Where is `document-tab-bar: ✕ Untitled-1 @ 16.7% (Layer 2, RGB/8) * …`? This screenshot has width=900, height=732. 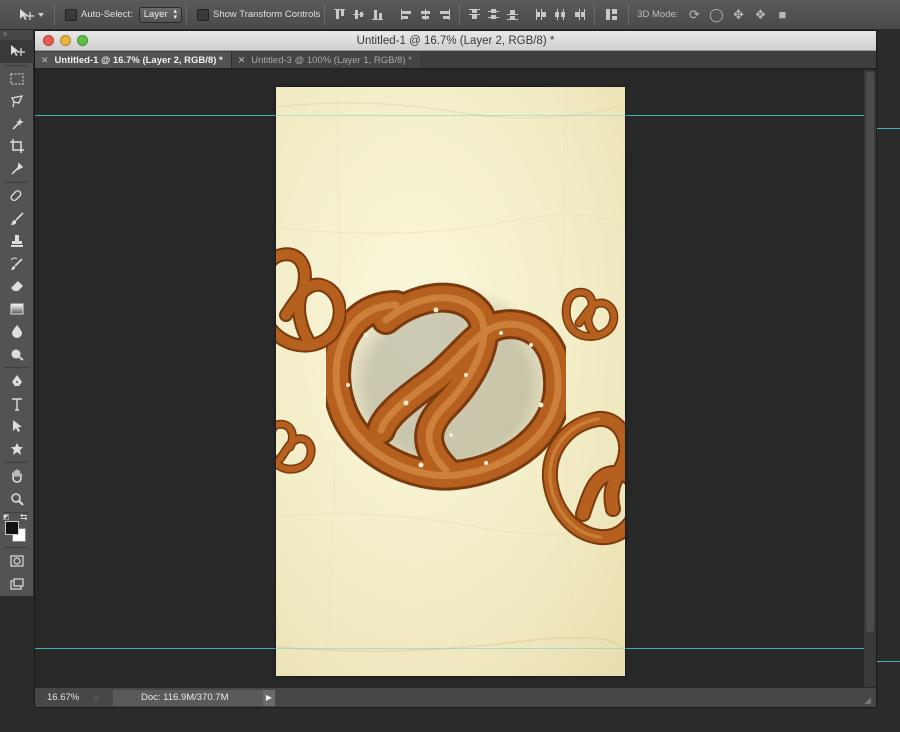
document-tab-bar: ✕ Untitled-1 @ 16.7% (Layer 2, RGB/8) * … is located at coordinates (455, 60).